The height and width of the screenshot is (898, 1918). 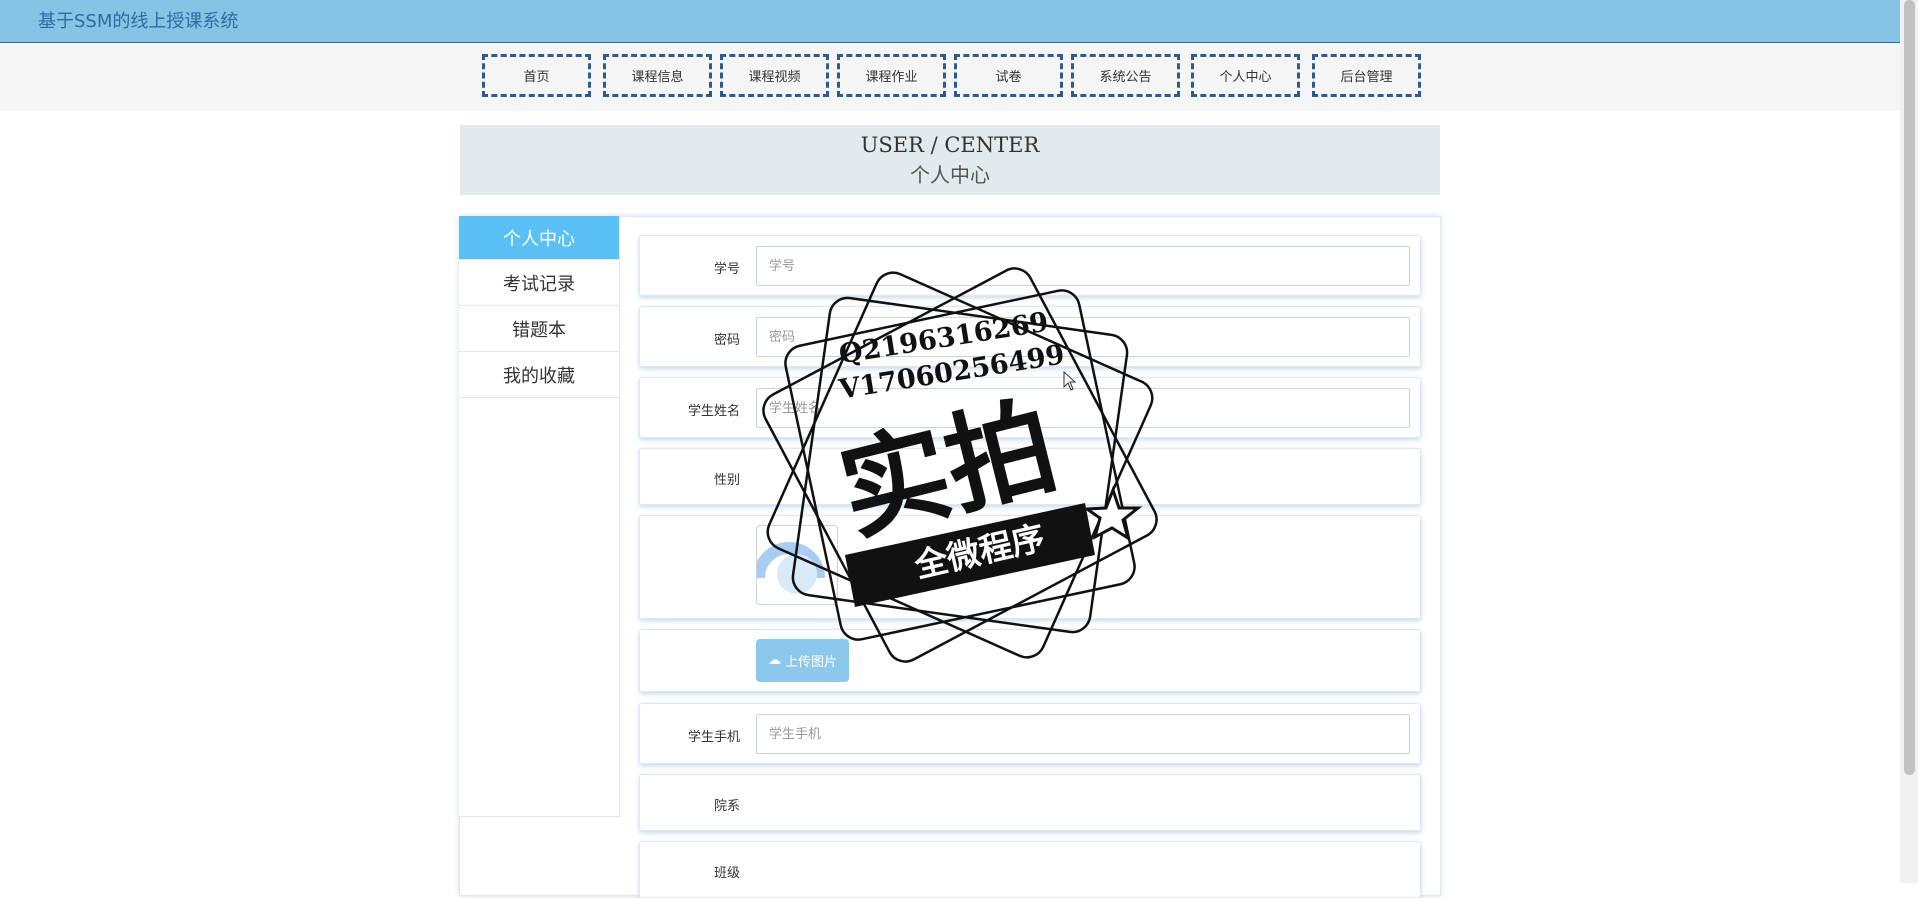 What do you see at coordinates (539, 283) in the screenshot?
I see `sidebar-item-exam-records: 考试记录` at bounding box center [539, 283].